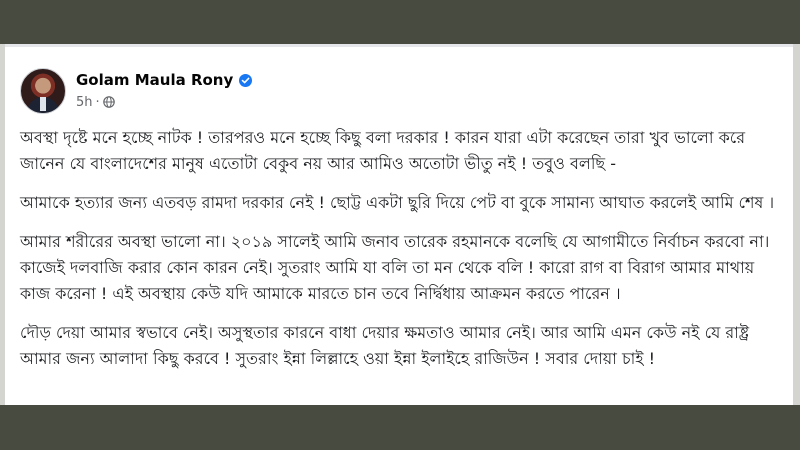 This screenshot has height=450, width=800. I want to click on avatar-shirt, so click(43, 104).